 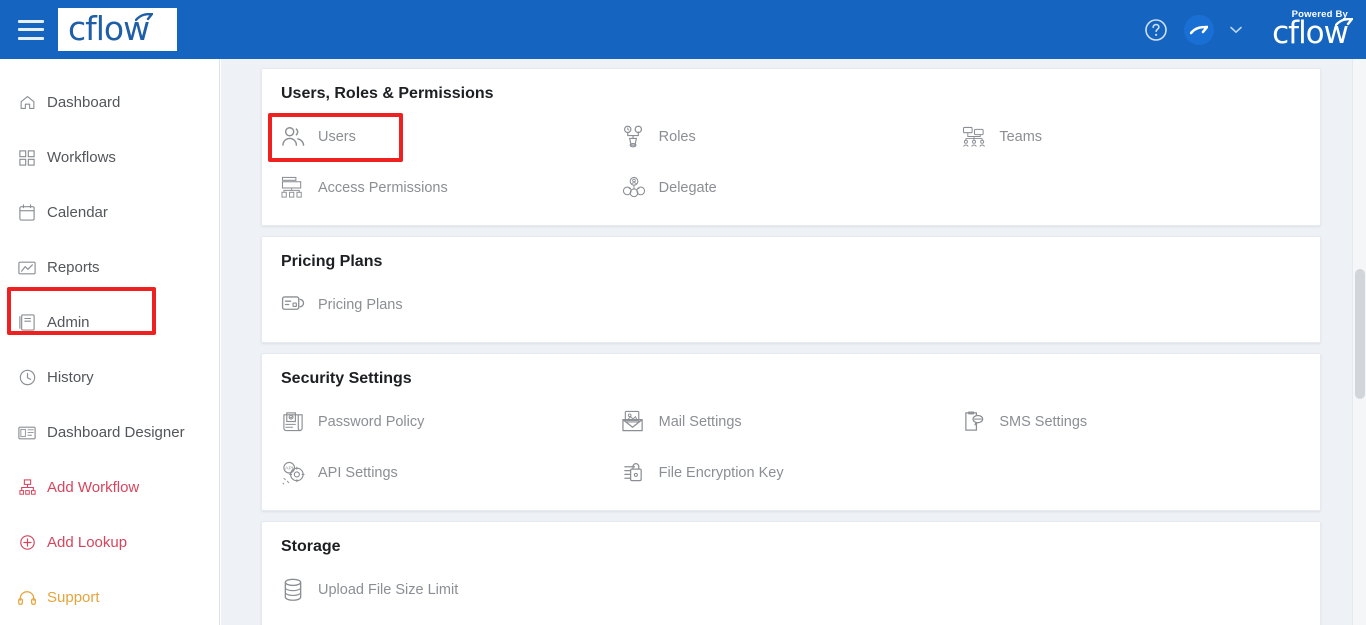 What do you see at coordinates (93, 487) in the screenshot?
I see `sidebar-item-label: Add Workflow` at bounding box center [93, 487].